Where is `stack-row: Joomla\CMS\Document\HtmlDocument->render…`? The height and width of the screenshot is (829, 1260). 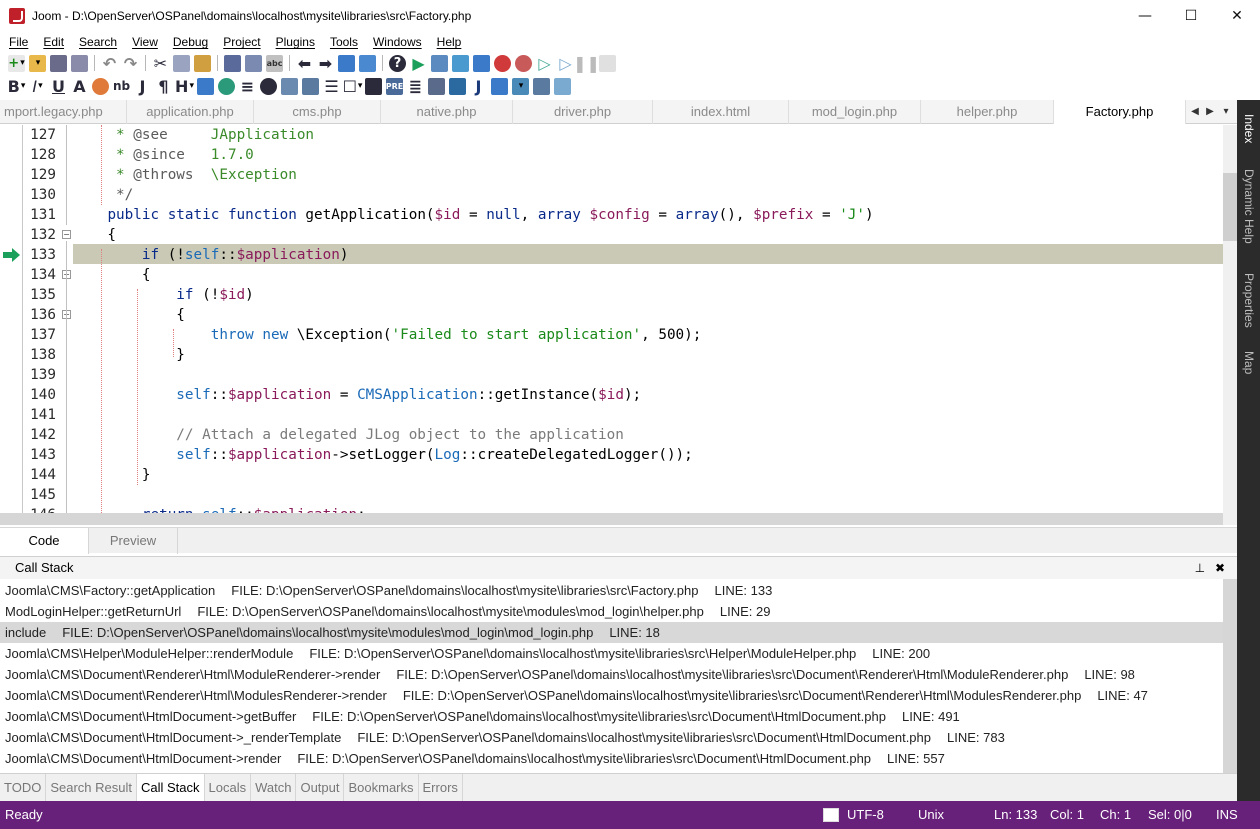
stack-row: Joomla\CMS\Document\HtmlDocument->render… is located at coordinates (611, 758).